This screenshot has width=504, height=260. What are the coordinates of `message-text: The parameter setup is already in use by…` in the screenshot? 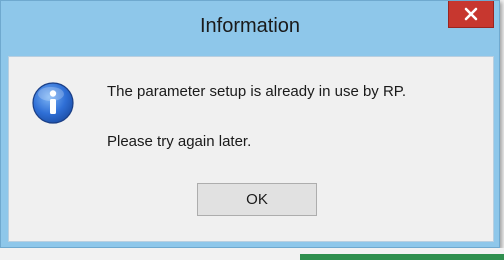 It's located at (257, 91).